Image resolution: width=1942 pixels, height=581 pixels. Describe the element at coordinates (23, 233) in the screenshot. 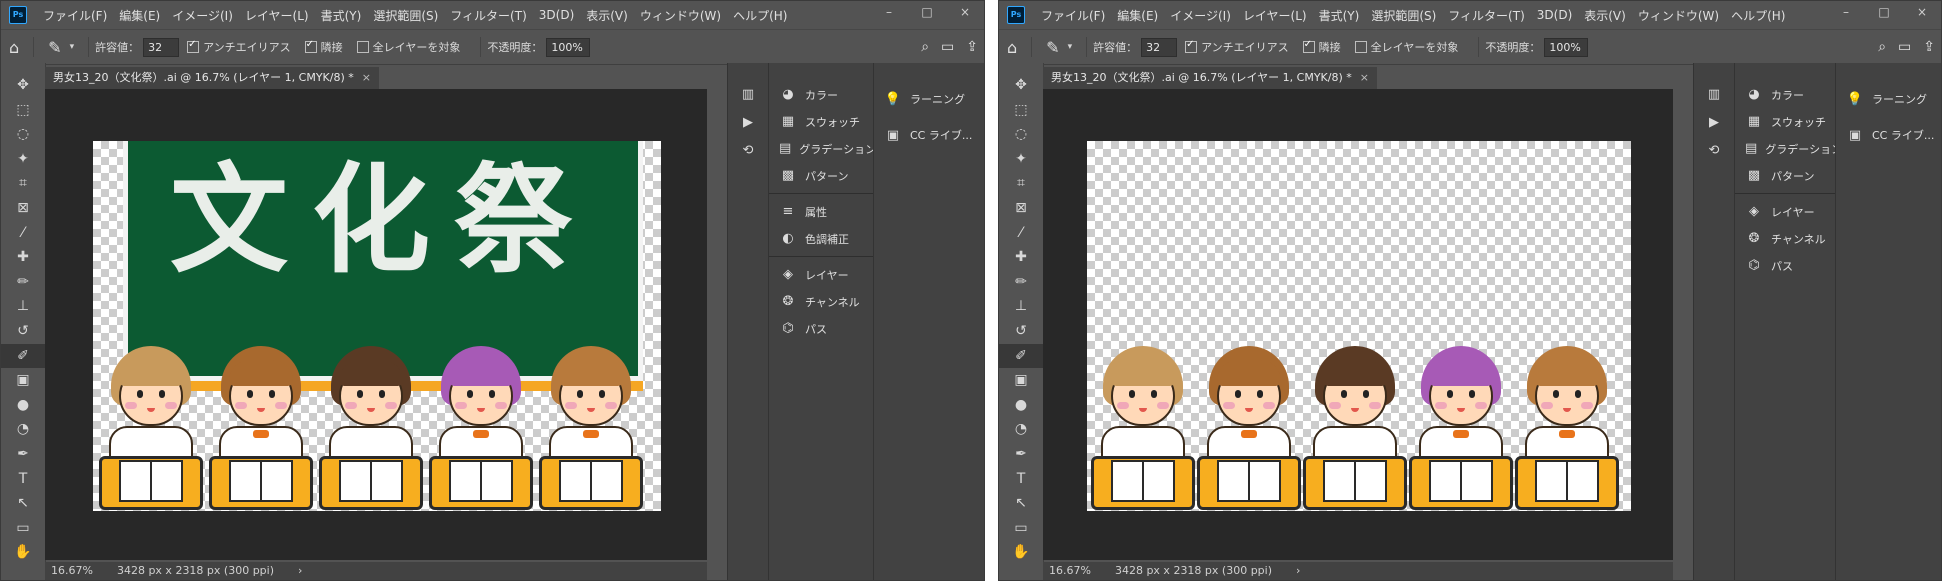

I see `eyedropper-tool-icon: ⁄` at that location.